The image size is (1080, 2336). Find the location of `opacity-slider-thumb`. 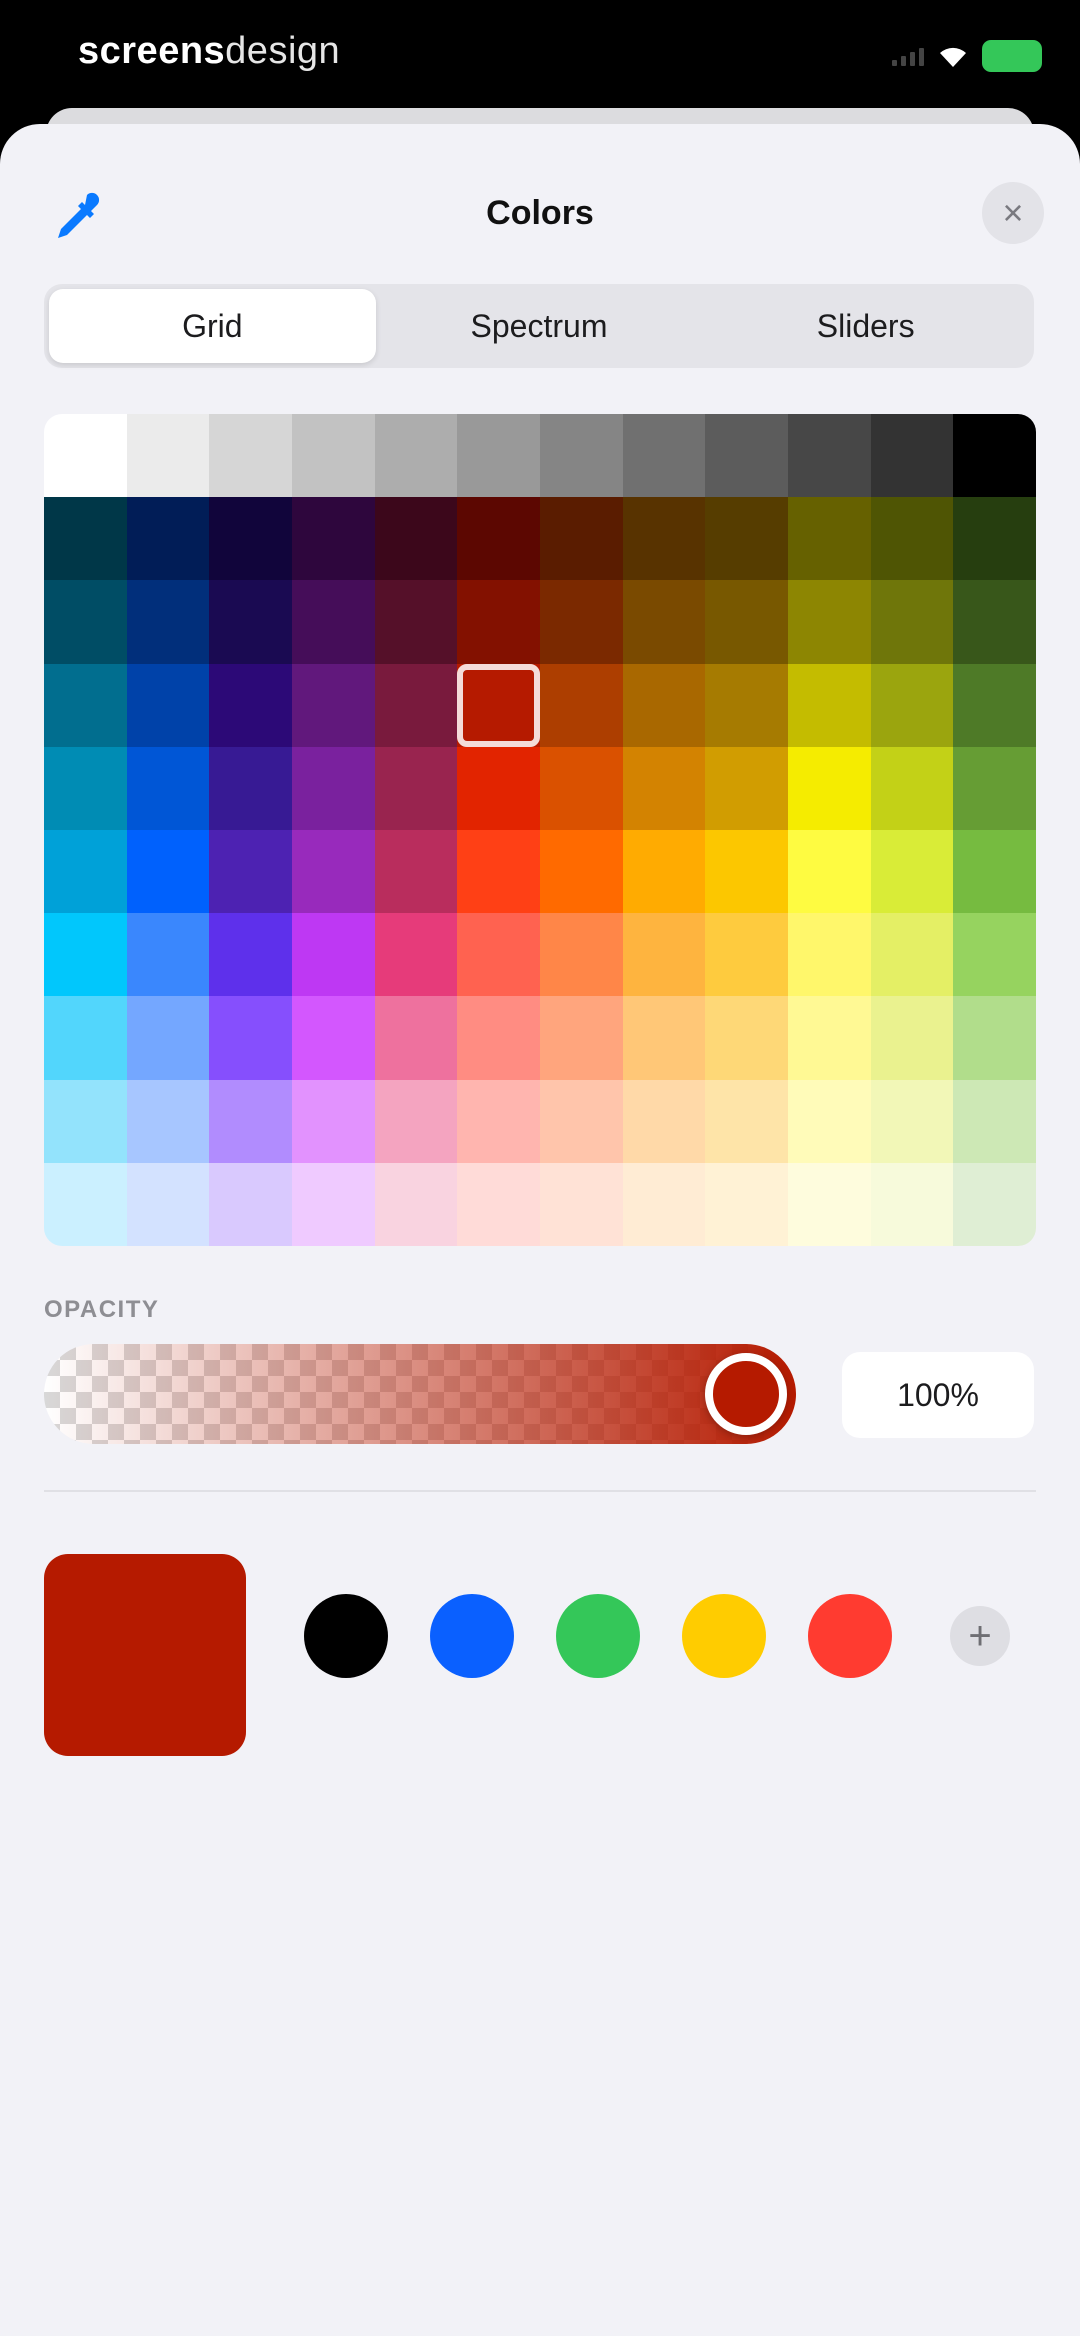

opacity-slider-thumb is located at coordinates (746, 1394).